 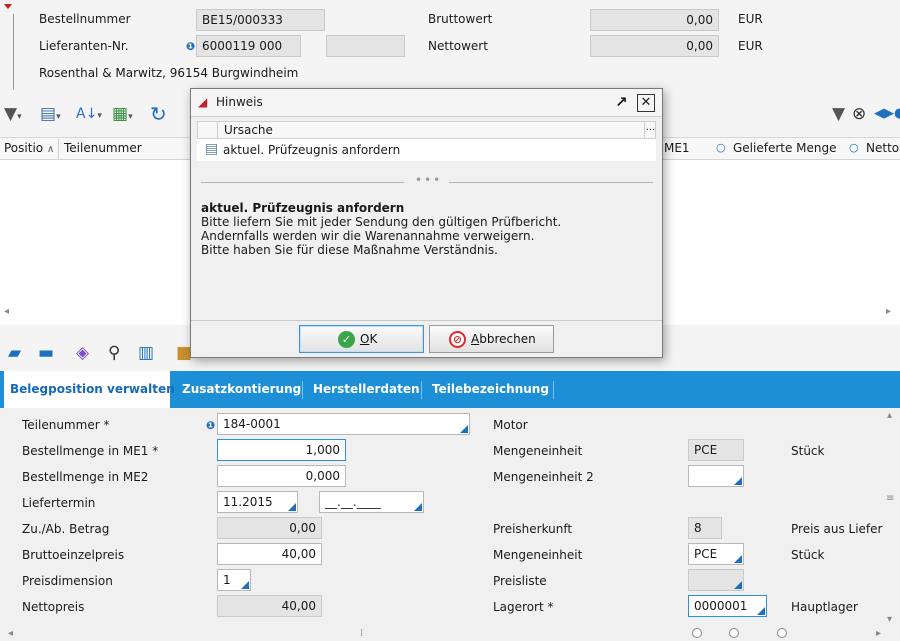 I want to click on list-row: ▤ aktuel. Prüfzeugnis anfordern, so click(x=426, y=150).